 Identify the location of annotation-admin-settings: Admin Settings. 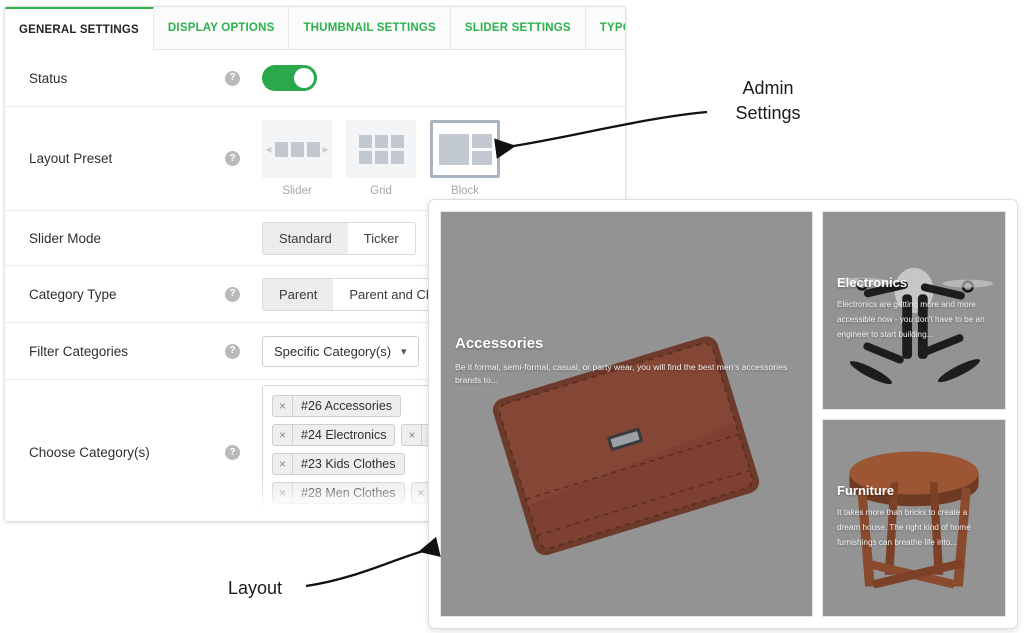
(768, 101).